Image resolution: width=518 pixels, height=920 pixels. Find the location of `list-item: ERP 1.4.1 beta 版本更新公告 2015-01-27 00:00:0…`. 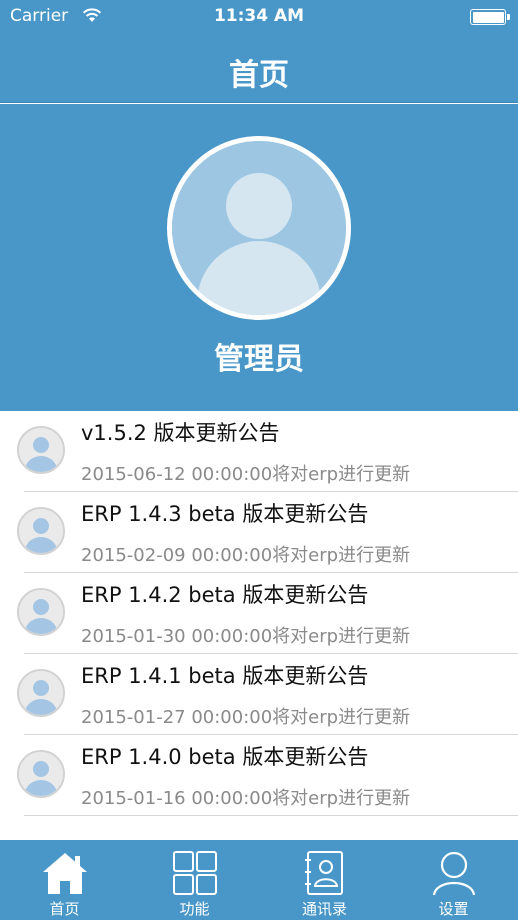

list-item: ERP 1.4.1 beta 版本更新公告 2015-01-27 00:00:0… is located at coordinates (259, 694).